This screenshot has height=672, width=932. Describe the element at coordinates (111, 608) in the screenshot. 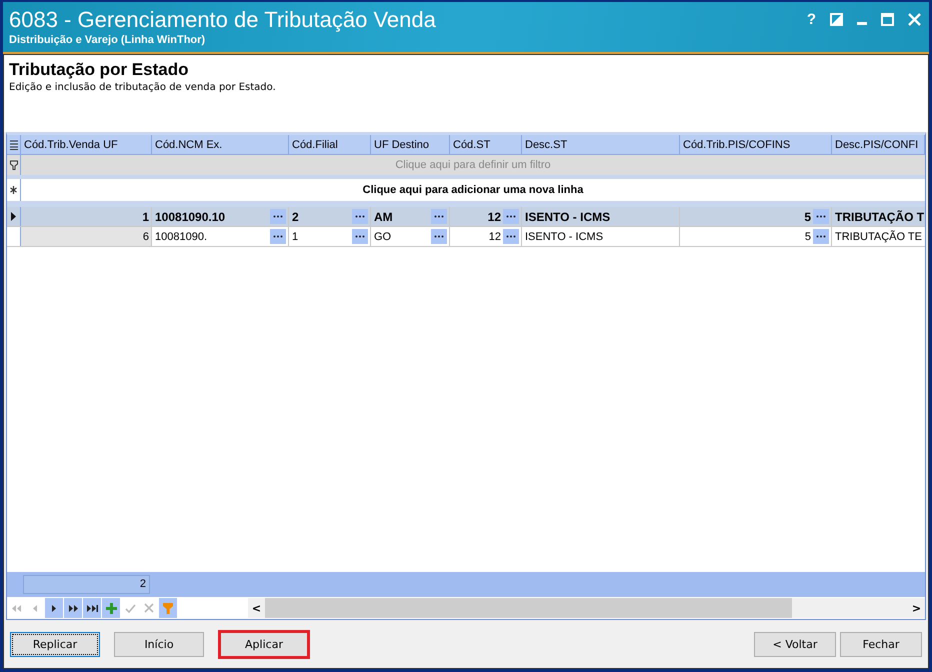

I see `plus-icon` at that location.